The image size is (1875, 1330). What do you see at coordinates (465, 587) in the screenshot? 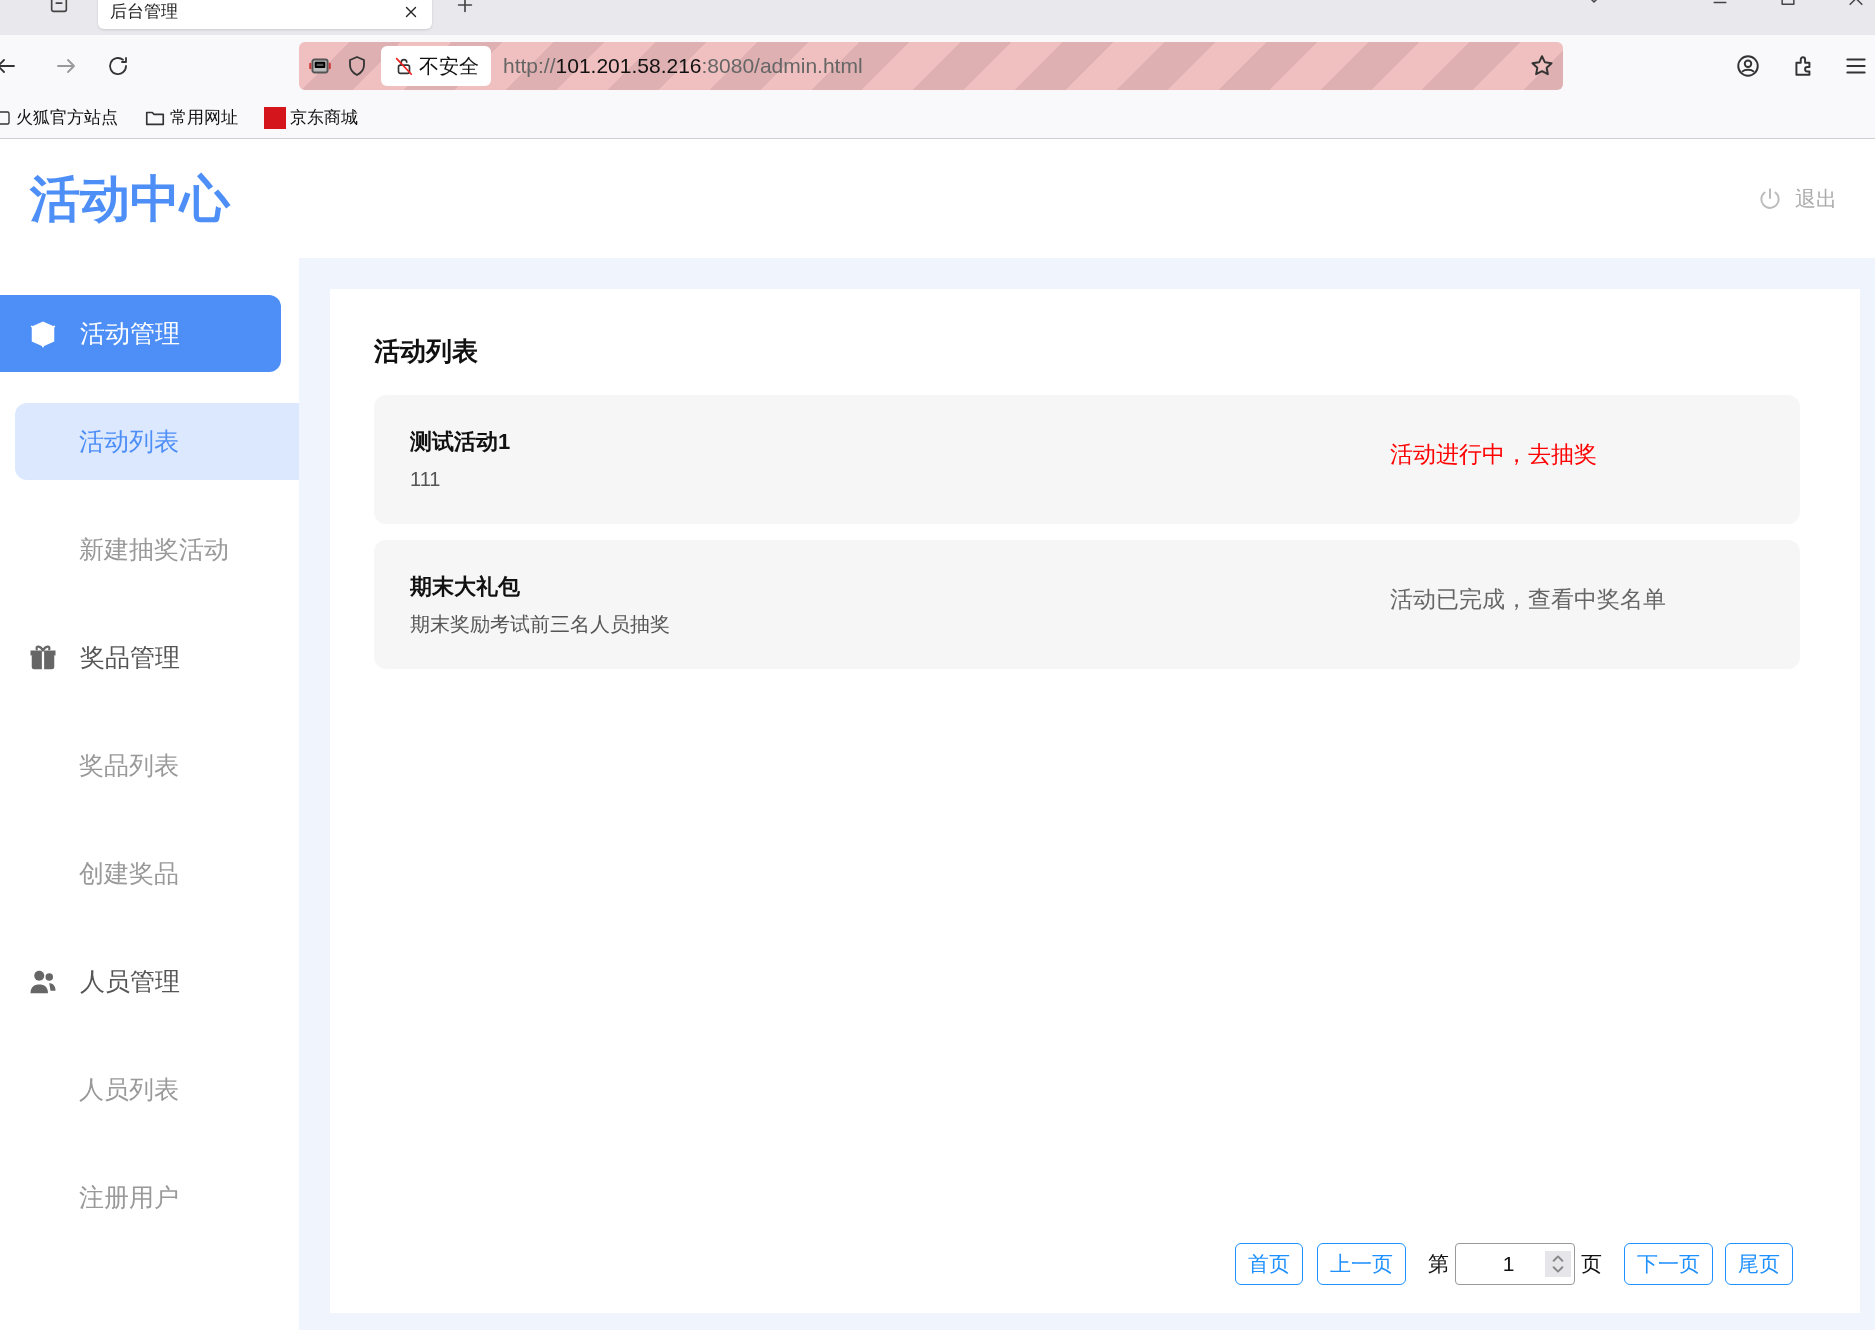
I see `activity-title: 期末大礼包` at bounding box center [465, 587].